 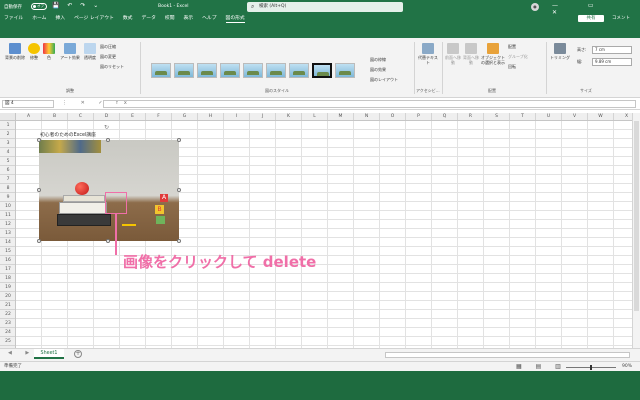 What do you see at coordinates (591, 18) in the screenshot?
I see `share-button: 共有` at bounding box center [591, 18].